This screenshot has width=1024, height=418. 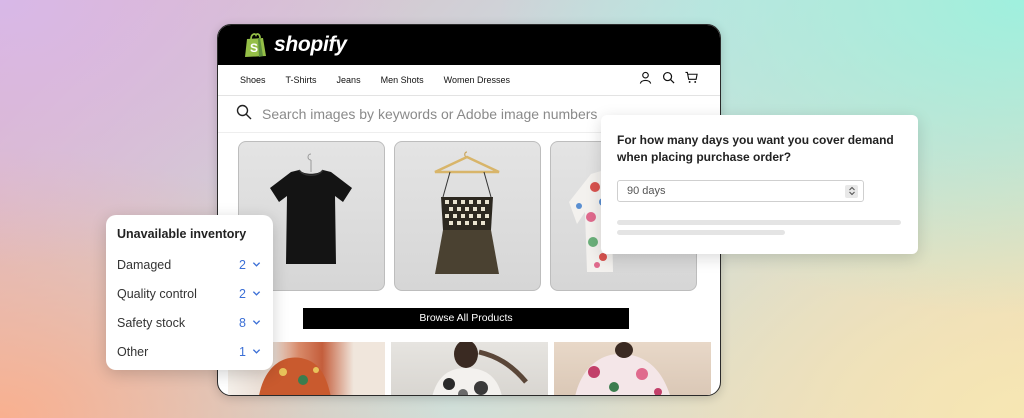 I want to click on days-select-value: 90 days, so click(x=646, y=191).